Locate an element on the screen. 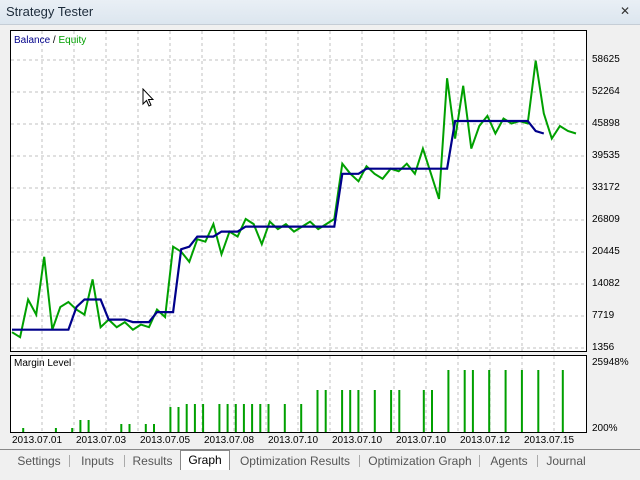 The image size is (640, 480). tab-optimization-results: Optimization Results is located at coordinates (295, 461).